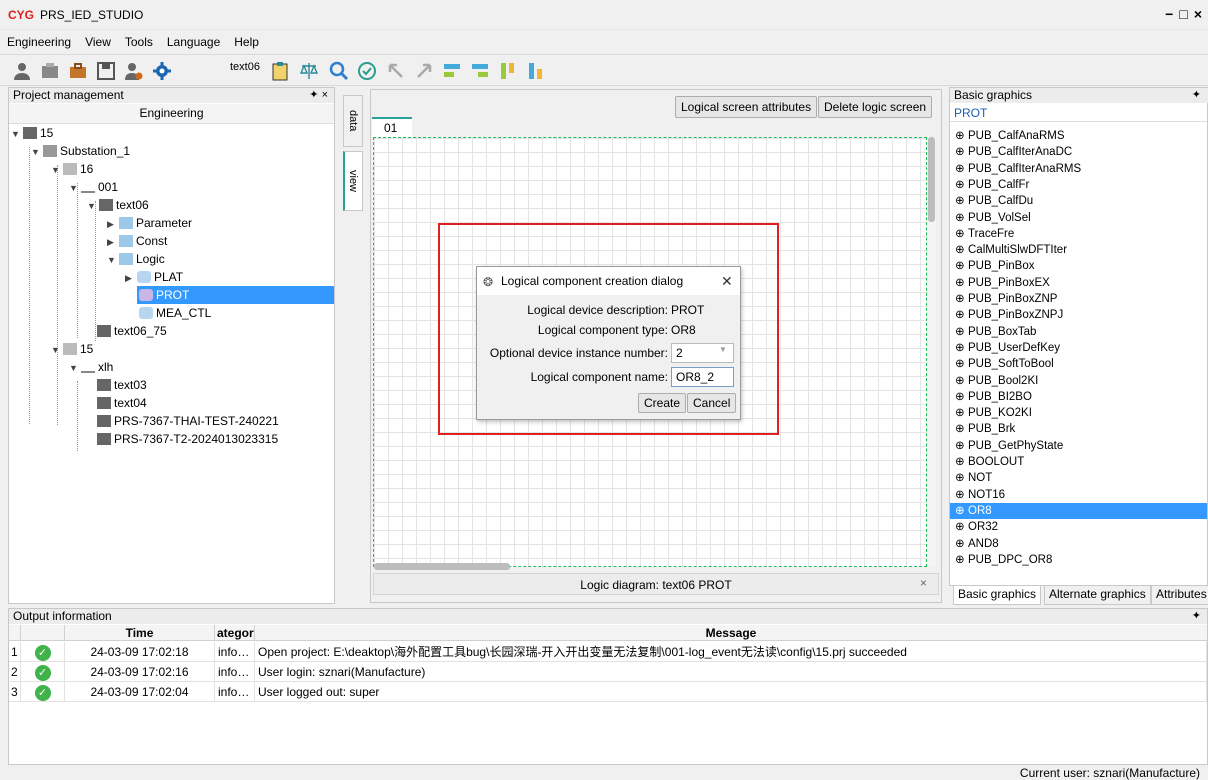  I want to click on graphics-list-item: ⊕ OR32, so click(1078, 527).